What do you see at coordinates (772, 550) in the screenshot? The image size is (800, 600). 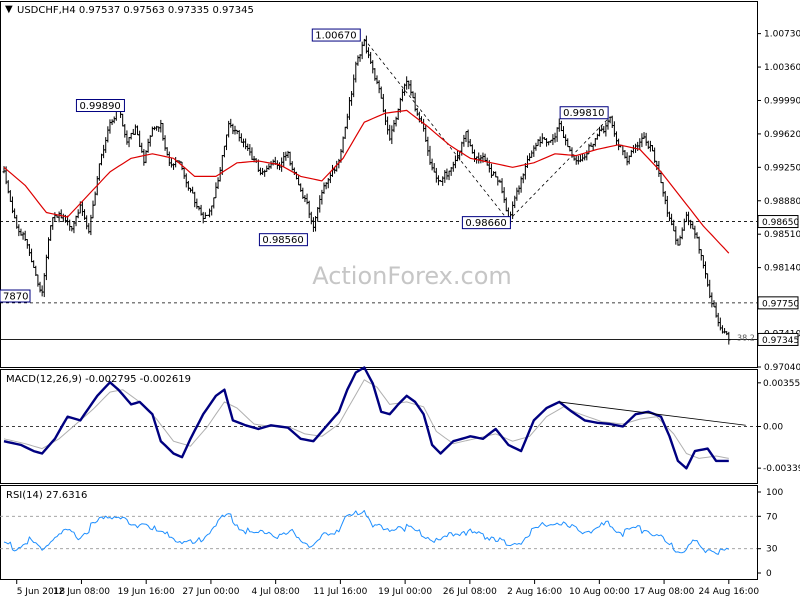 I see `rsi-tick-label: 30` at bounding box center [772, 550].